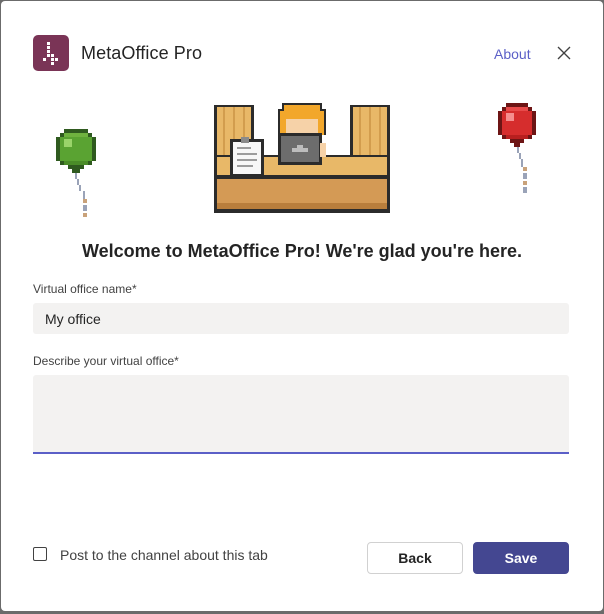 The image size is (604, 614). I want to click on app-title: MetaOffice Pro, so click(142, 53).